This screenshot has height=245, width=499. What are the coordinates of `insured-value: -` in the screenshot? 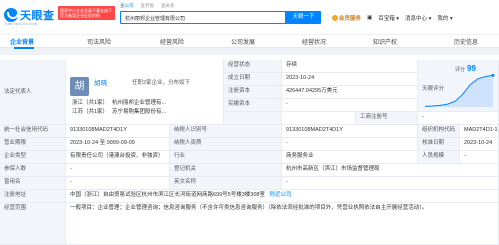 It's located at (118, 170).